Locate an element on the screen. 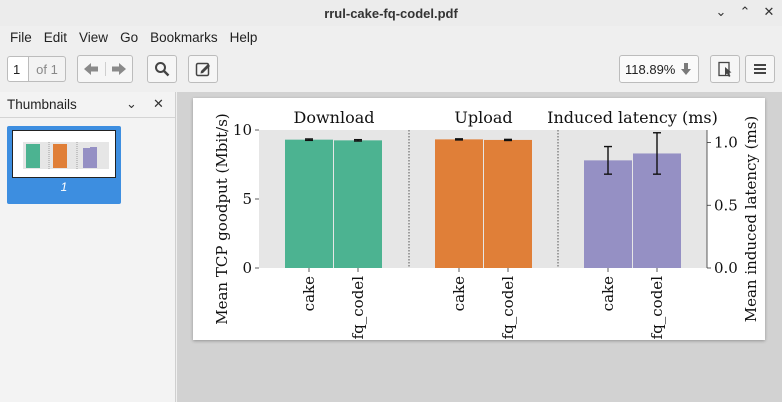 Image resolution: width=782 pixels, height=402 pixels. menu-help: Help is located at coordinates (244, 37).